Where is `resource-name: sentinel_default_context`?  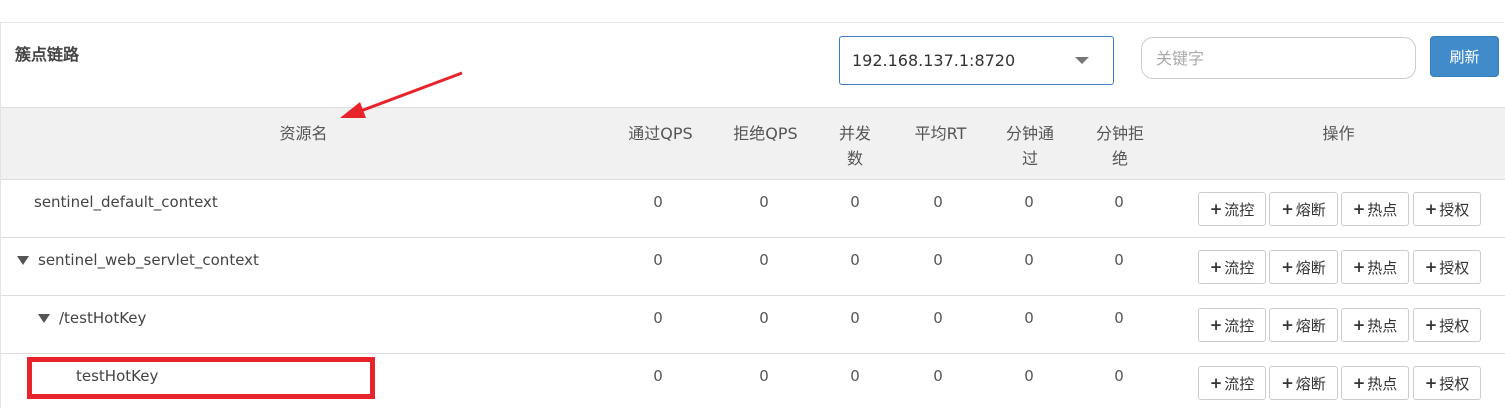
resource-name: sentinel_default_context is located at coordinates (126, 202).